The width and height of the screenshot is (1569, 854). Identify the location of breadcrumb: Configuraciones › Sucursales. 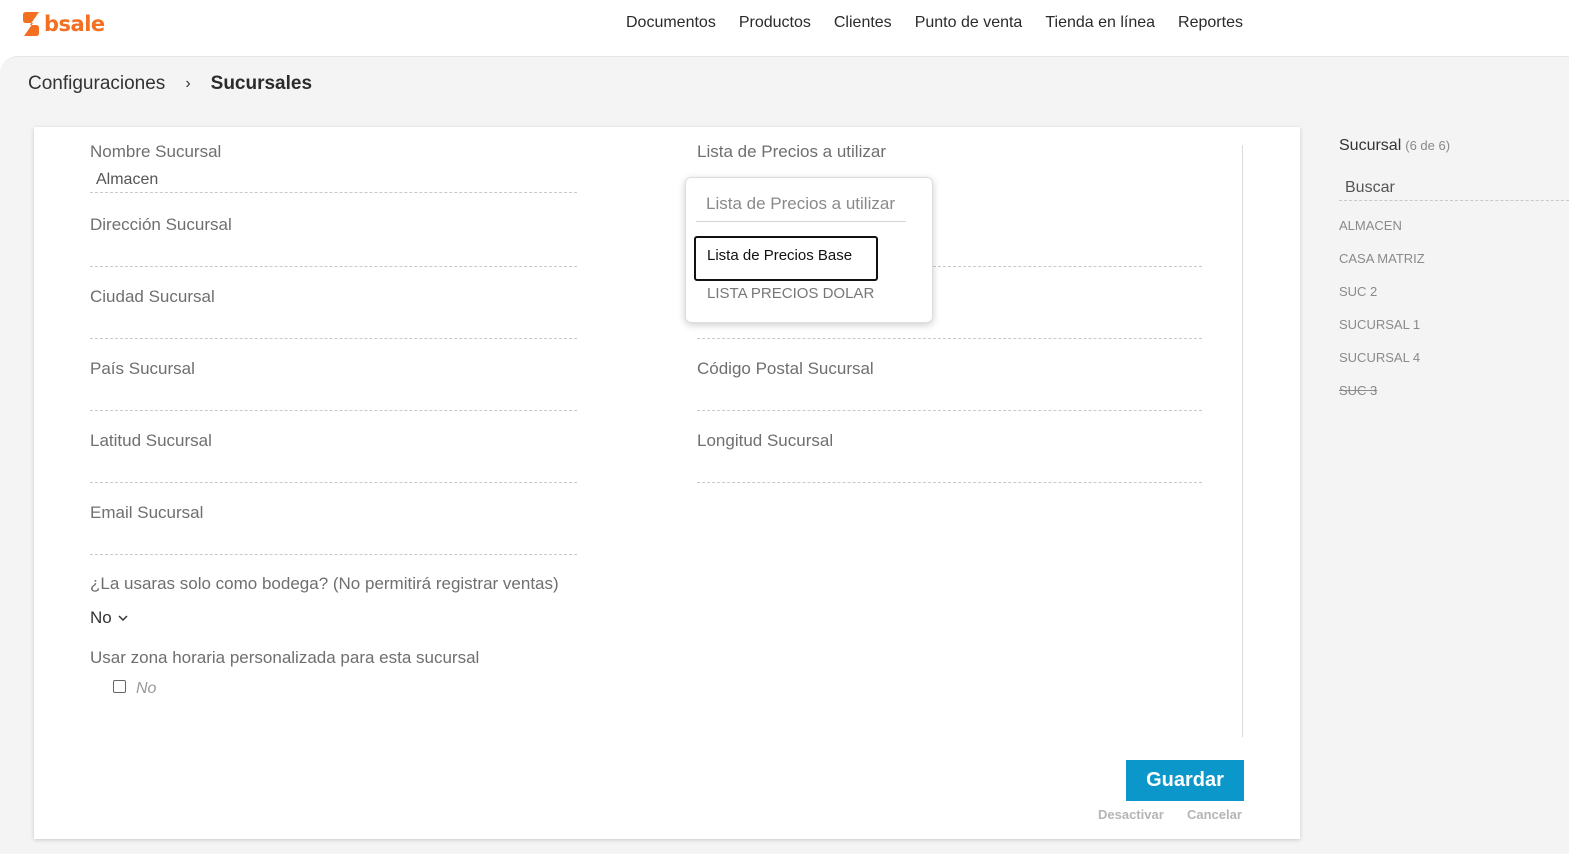
(170, 84).